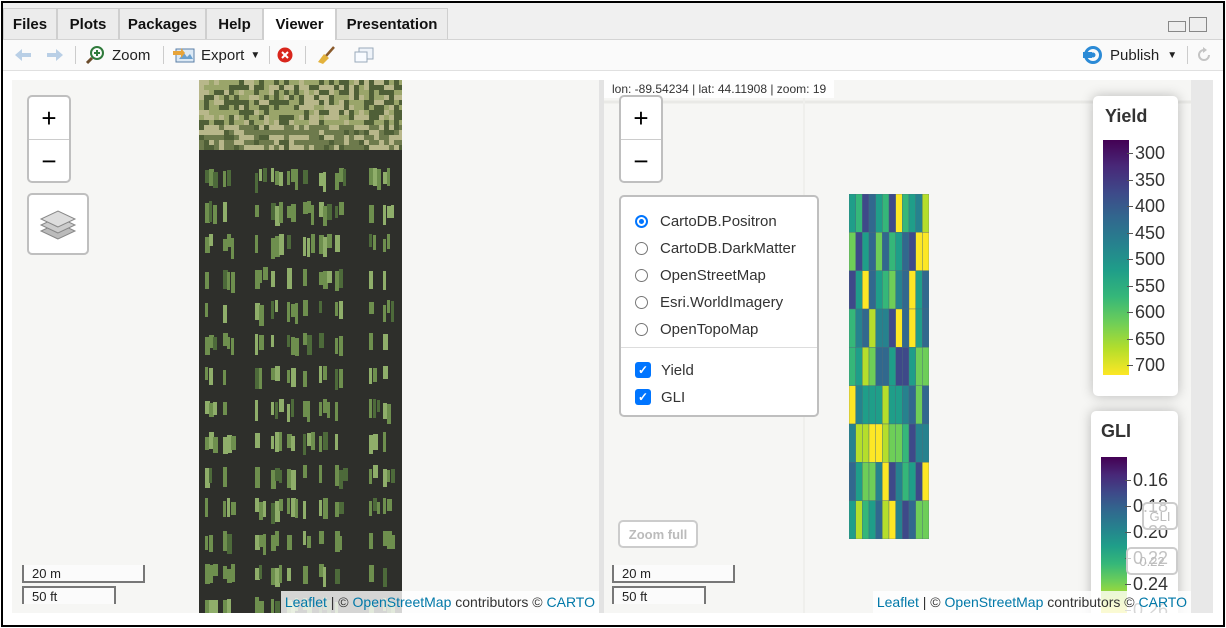  Describe the element at coordinates (660, 397) in the screenshot. I see `overlay-option-gli: ✓ GLI` at that location.